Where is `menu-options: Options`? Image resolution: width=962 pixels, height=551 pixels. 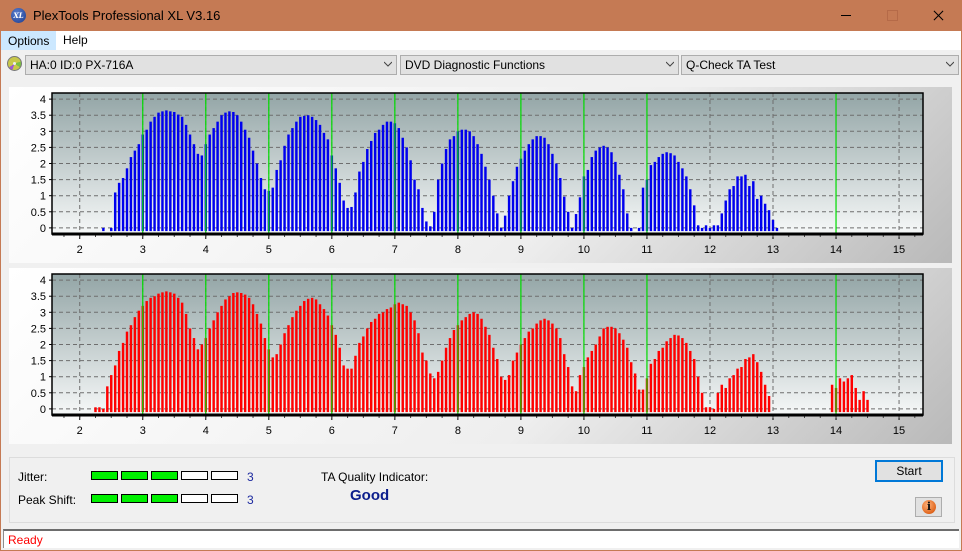
menu-options: Options is located at coordinates (29, 40).